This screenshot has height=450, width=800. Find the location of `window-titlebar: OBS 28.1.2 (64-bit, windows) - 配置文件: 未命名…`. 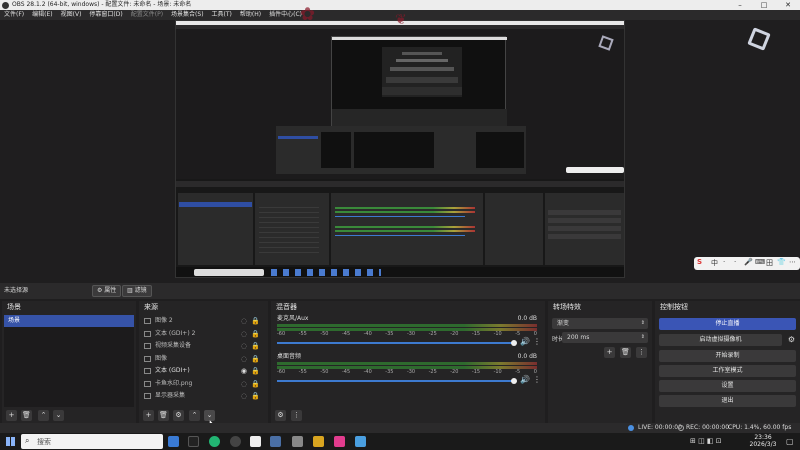

window-titlebar: OBS 28.1.2 (64-bit, windows) - 配置文件: 未命名… is located at coordinates (400, 5).